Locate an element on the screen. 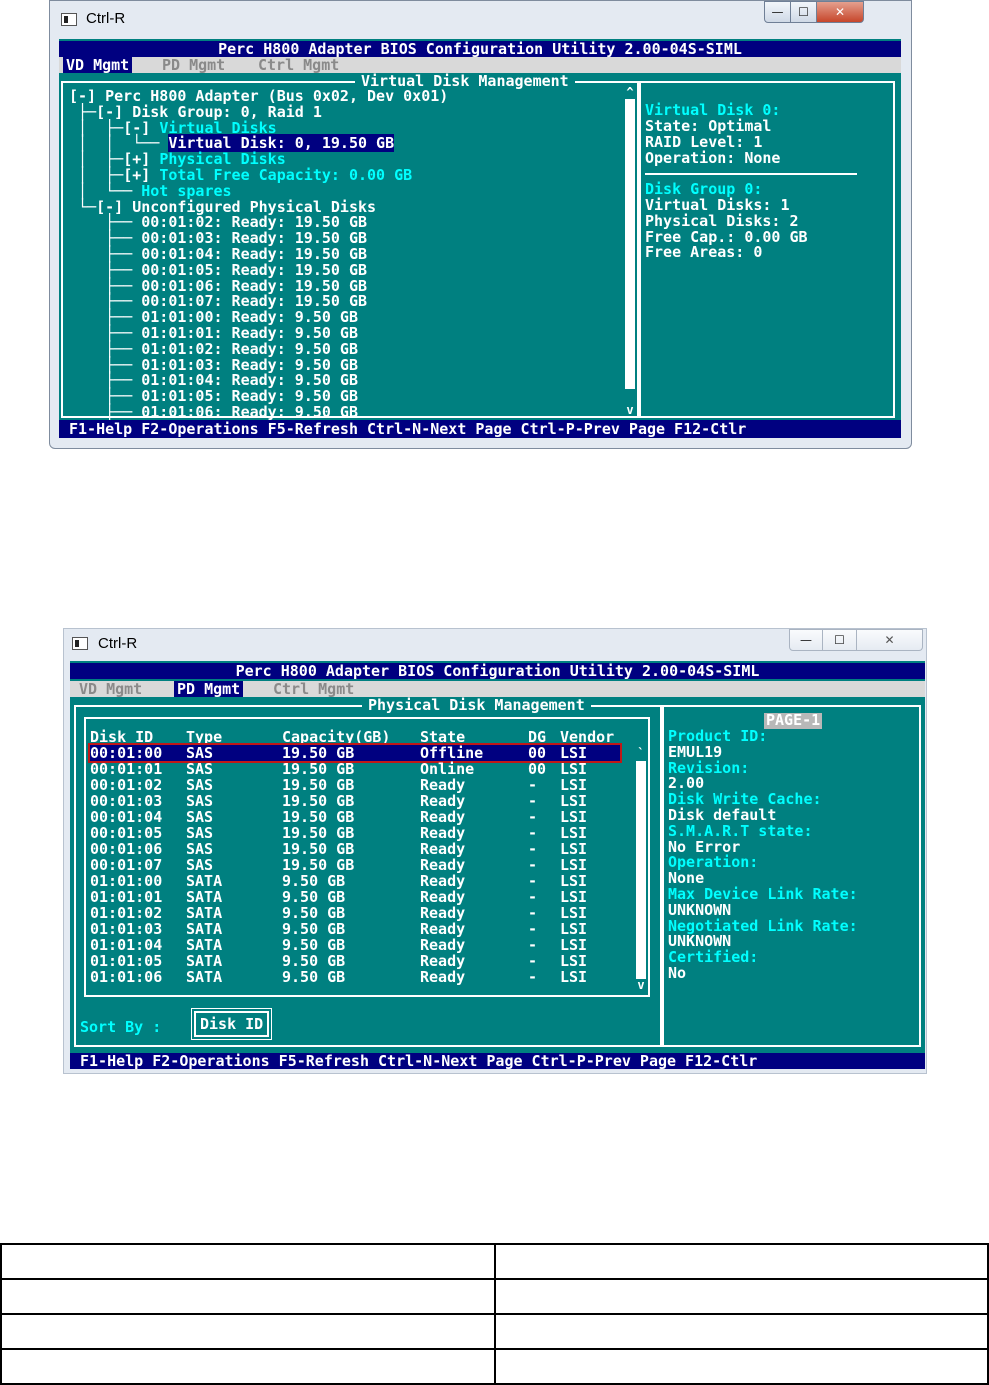  table-cell: 00:01:00 is located at coordinates (126, 753).